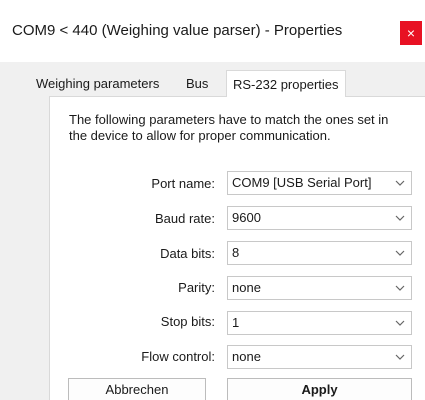 The height and width of the screenshot is (400, 425). I want to click on stop-bits-select: 1, so click(319, 323).